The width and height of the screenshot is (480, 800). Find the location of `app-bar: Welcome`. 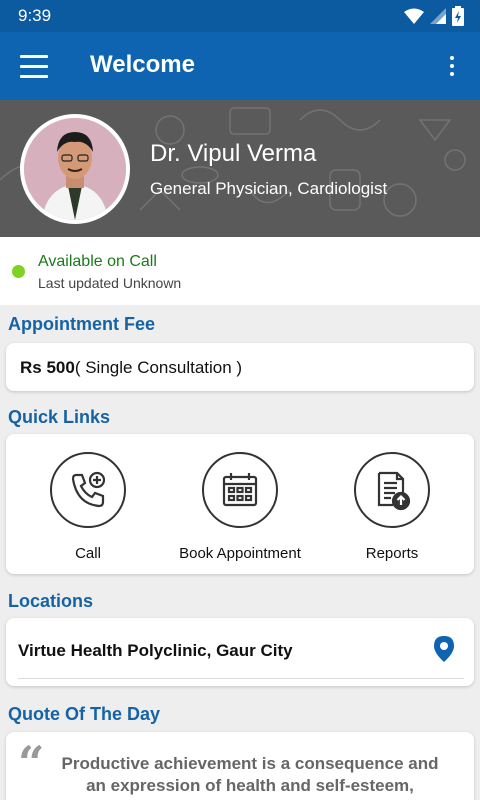

app-bar: Welcome is located at coordinates (240, 66).